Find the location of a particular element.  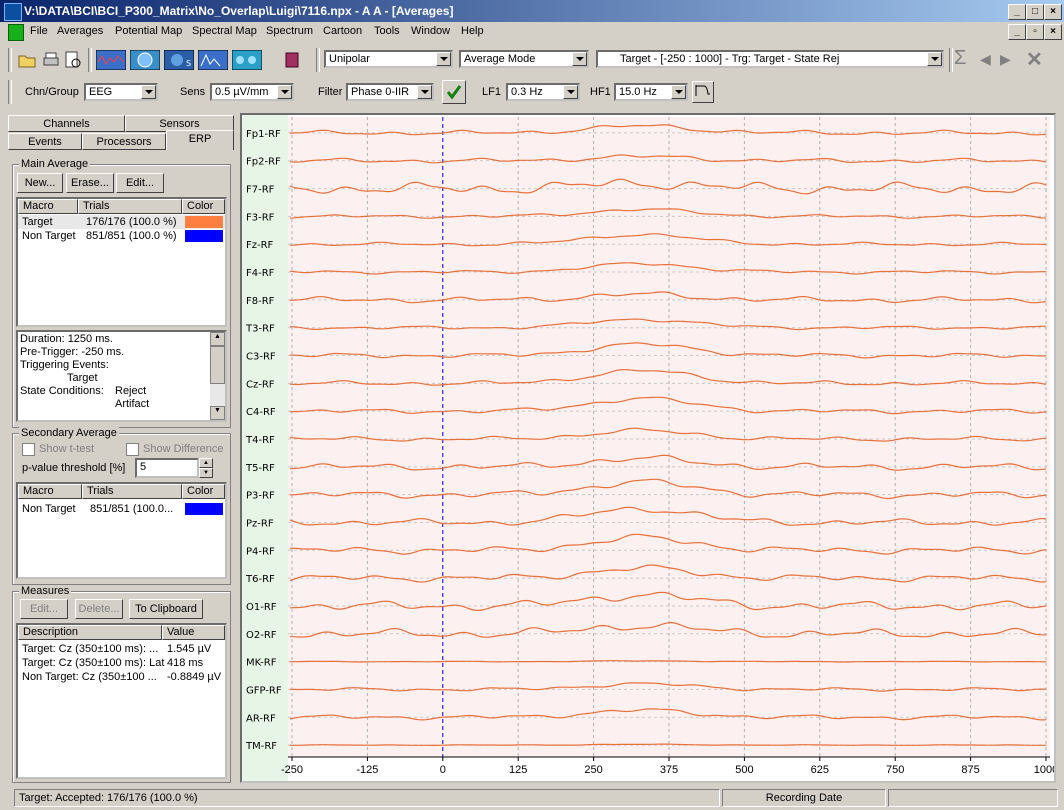

show-ttest-checkbox is located at coordinates (28, 449).